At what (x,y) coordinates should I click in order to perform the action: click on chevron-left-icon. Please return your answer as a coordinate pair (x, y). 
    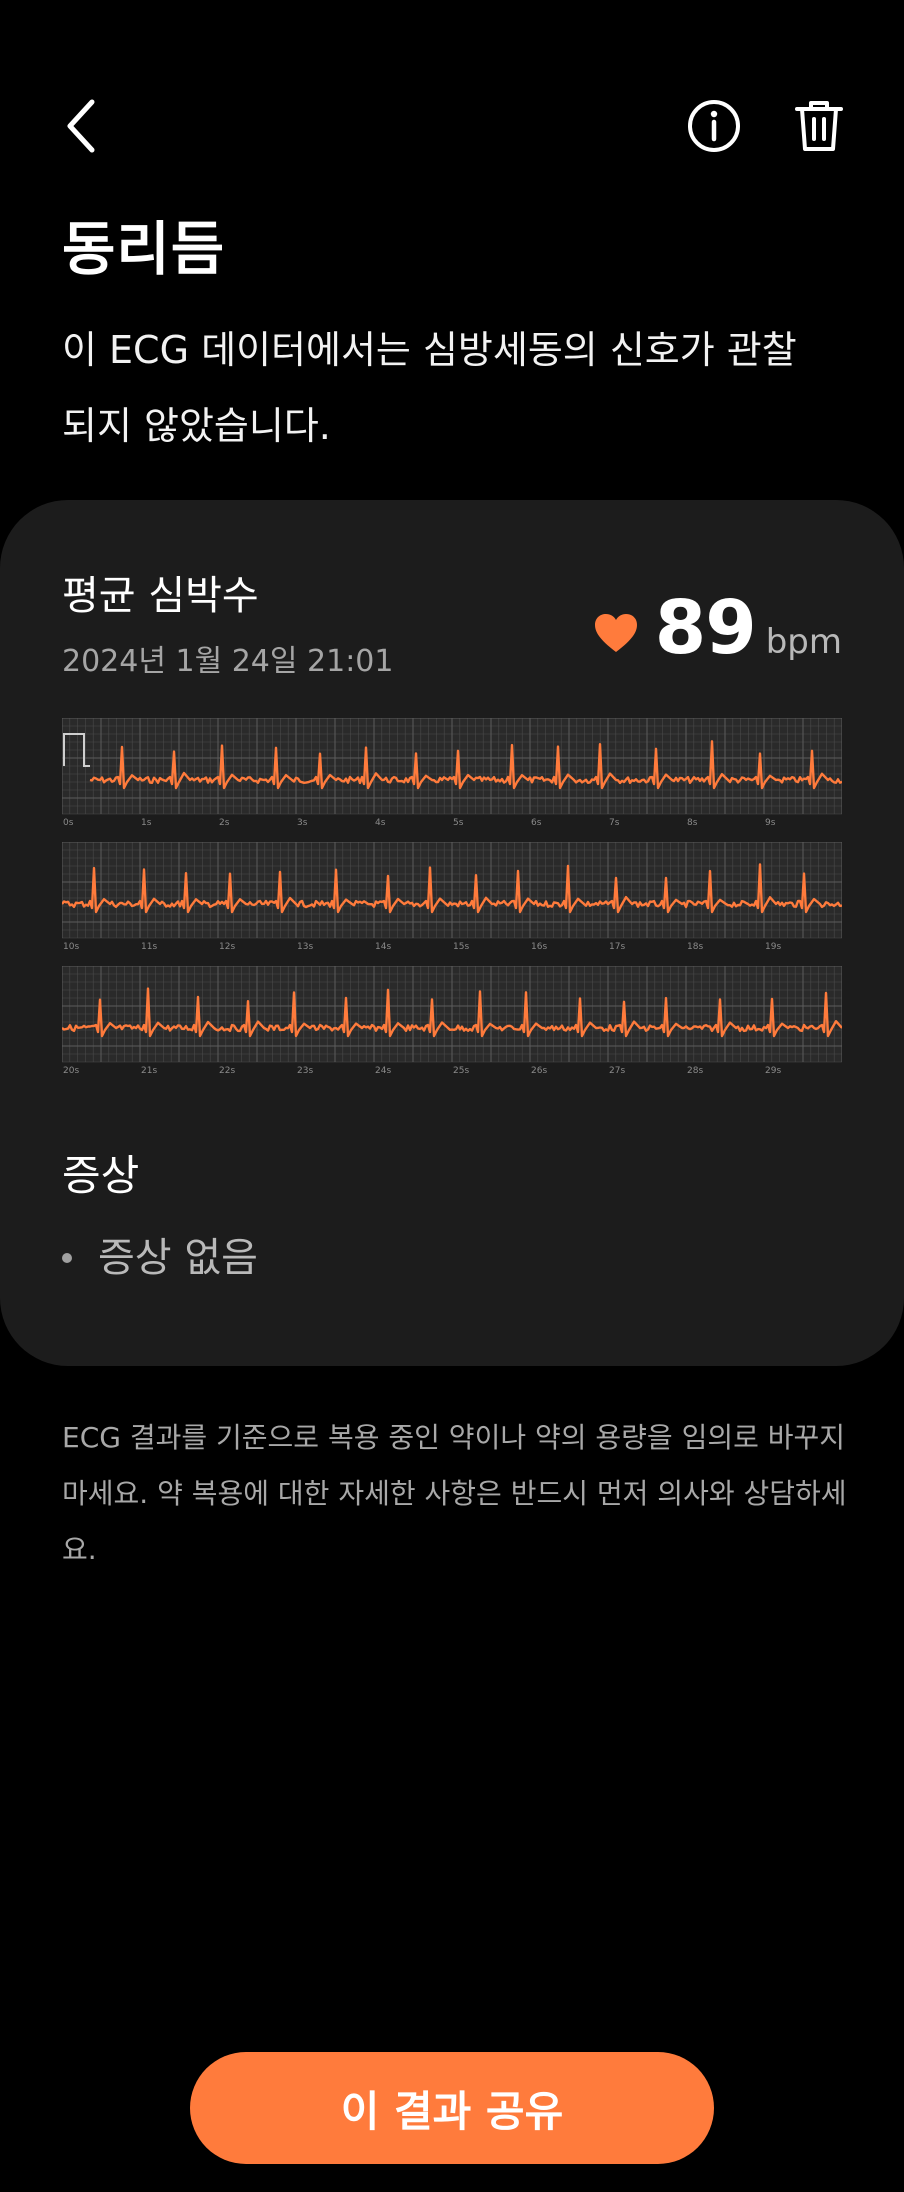
    Looking at the image, I should click on (81, 126).